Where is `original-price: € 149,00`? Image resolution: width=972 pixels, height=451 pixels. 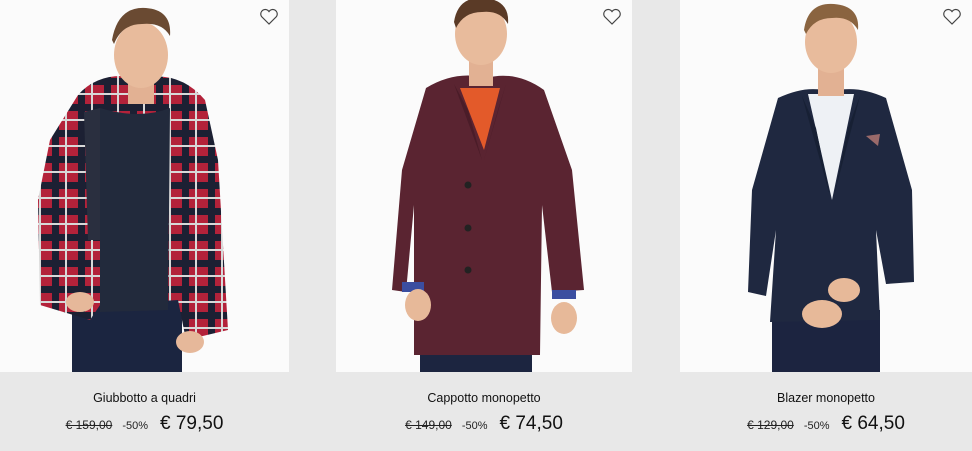
original-price: € 149,00 is located at coordinates (428, 425).